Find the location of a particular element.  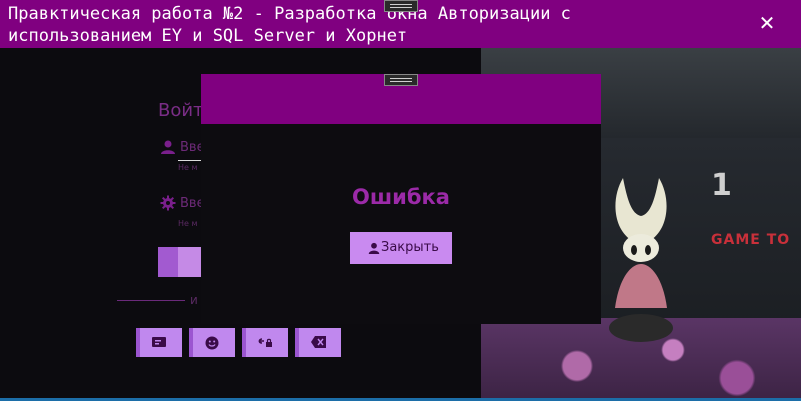

smile-icon is located at coordinates (212, 343).